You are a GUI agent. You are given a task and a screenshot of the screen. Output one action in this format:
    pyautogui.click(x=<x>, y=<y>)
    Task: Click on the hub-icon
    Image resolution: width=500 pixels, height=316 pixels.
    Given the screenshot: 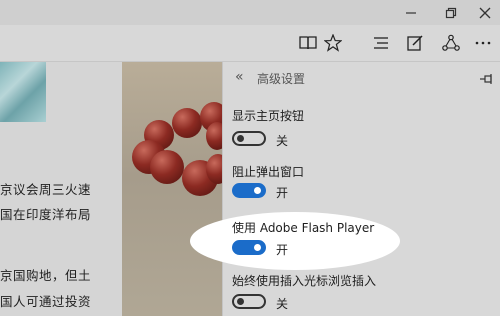 What is the action you would take?
    pyautogui.click(x=381, y=43)
    